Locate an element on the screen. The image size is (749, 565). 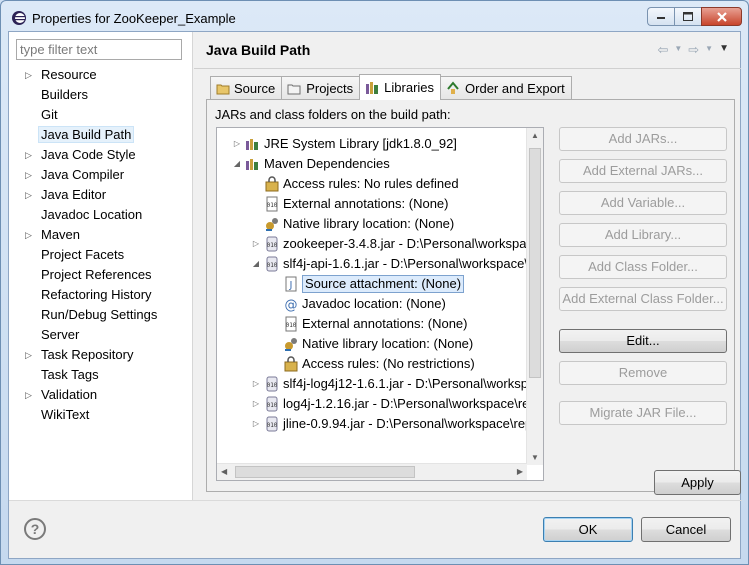
tree-node: ▷ JRE System Library [jdk1.8.0_92] is located at coordinates (344, 144).